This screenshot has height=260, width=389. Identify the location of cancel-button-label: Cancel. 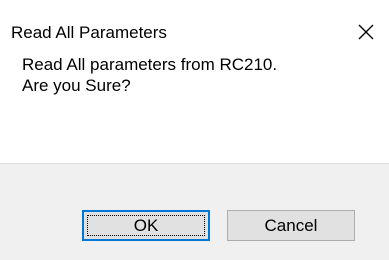
(291, 225).